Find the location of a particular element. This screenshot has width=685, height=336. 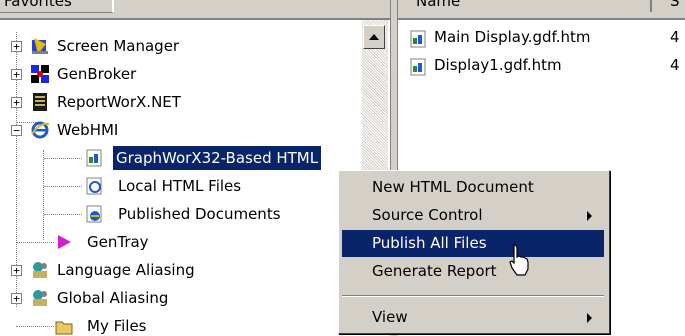

list-column-header: Name S is located at coordinates (541, 9).